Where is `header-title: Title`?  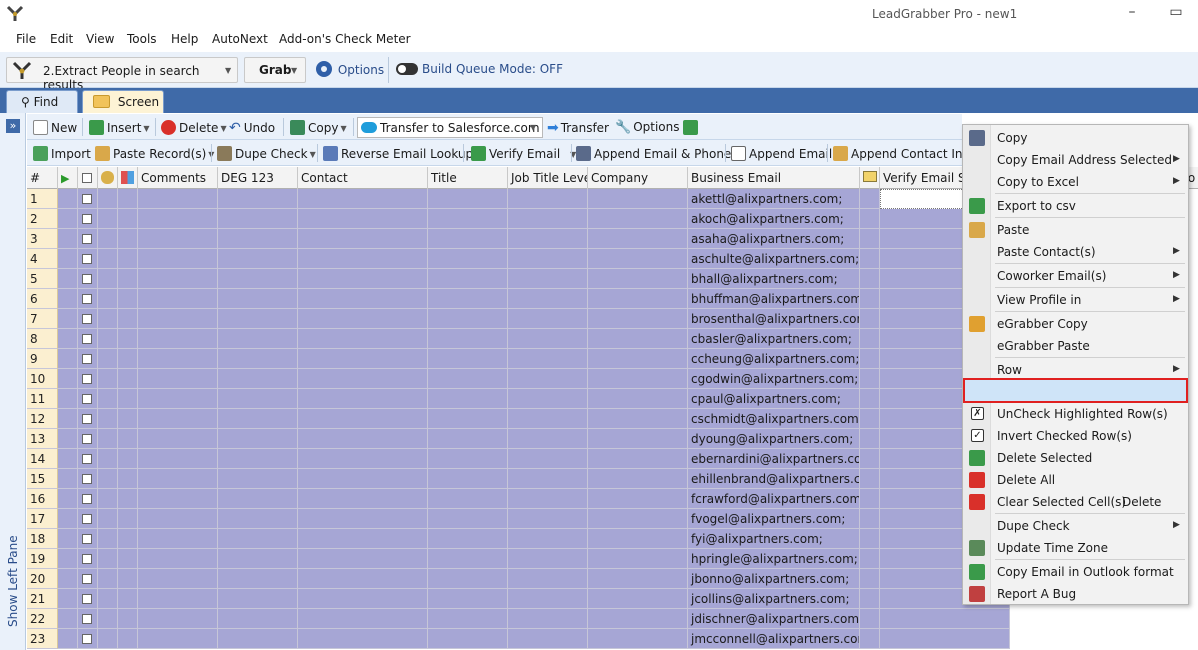 header-title: Title is located at coordinates (468, 178).